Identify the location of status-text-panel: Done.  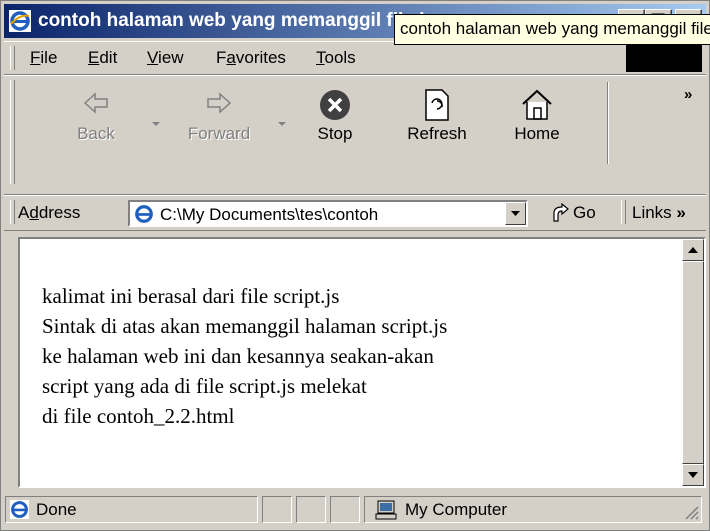
(131, 509).